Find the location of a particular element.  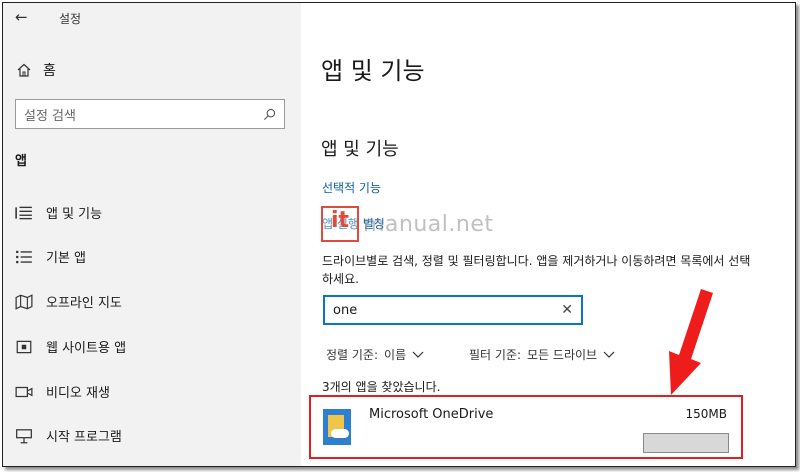

sidebar-item-default-apps: 기본 앱 is located at coordinates (50, 256).